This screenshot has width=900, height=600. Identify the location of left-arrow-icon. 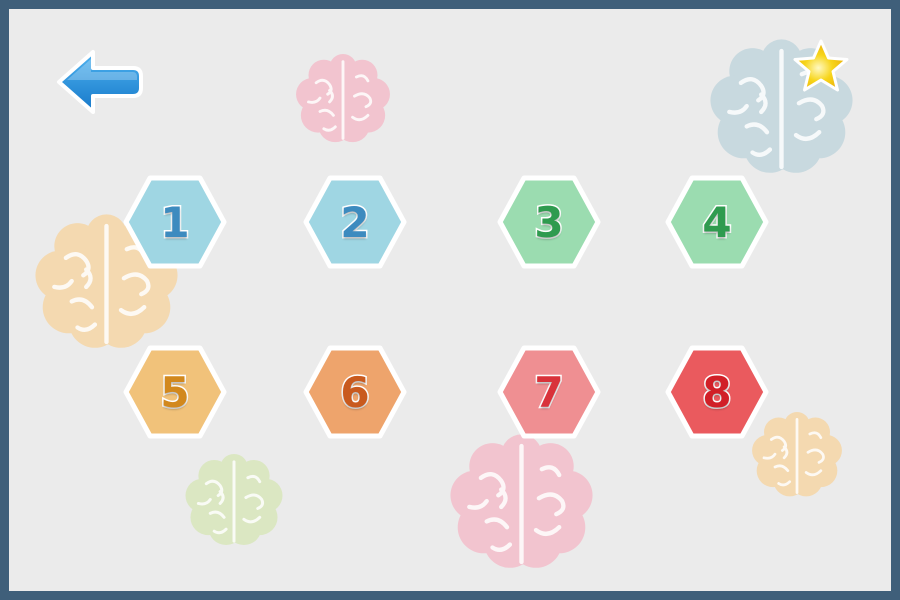
(100, 82).